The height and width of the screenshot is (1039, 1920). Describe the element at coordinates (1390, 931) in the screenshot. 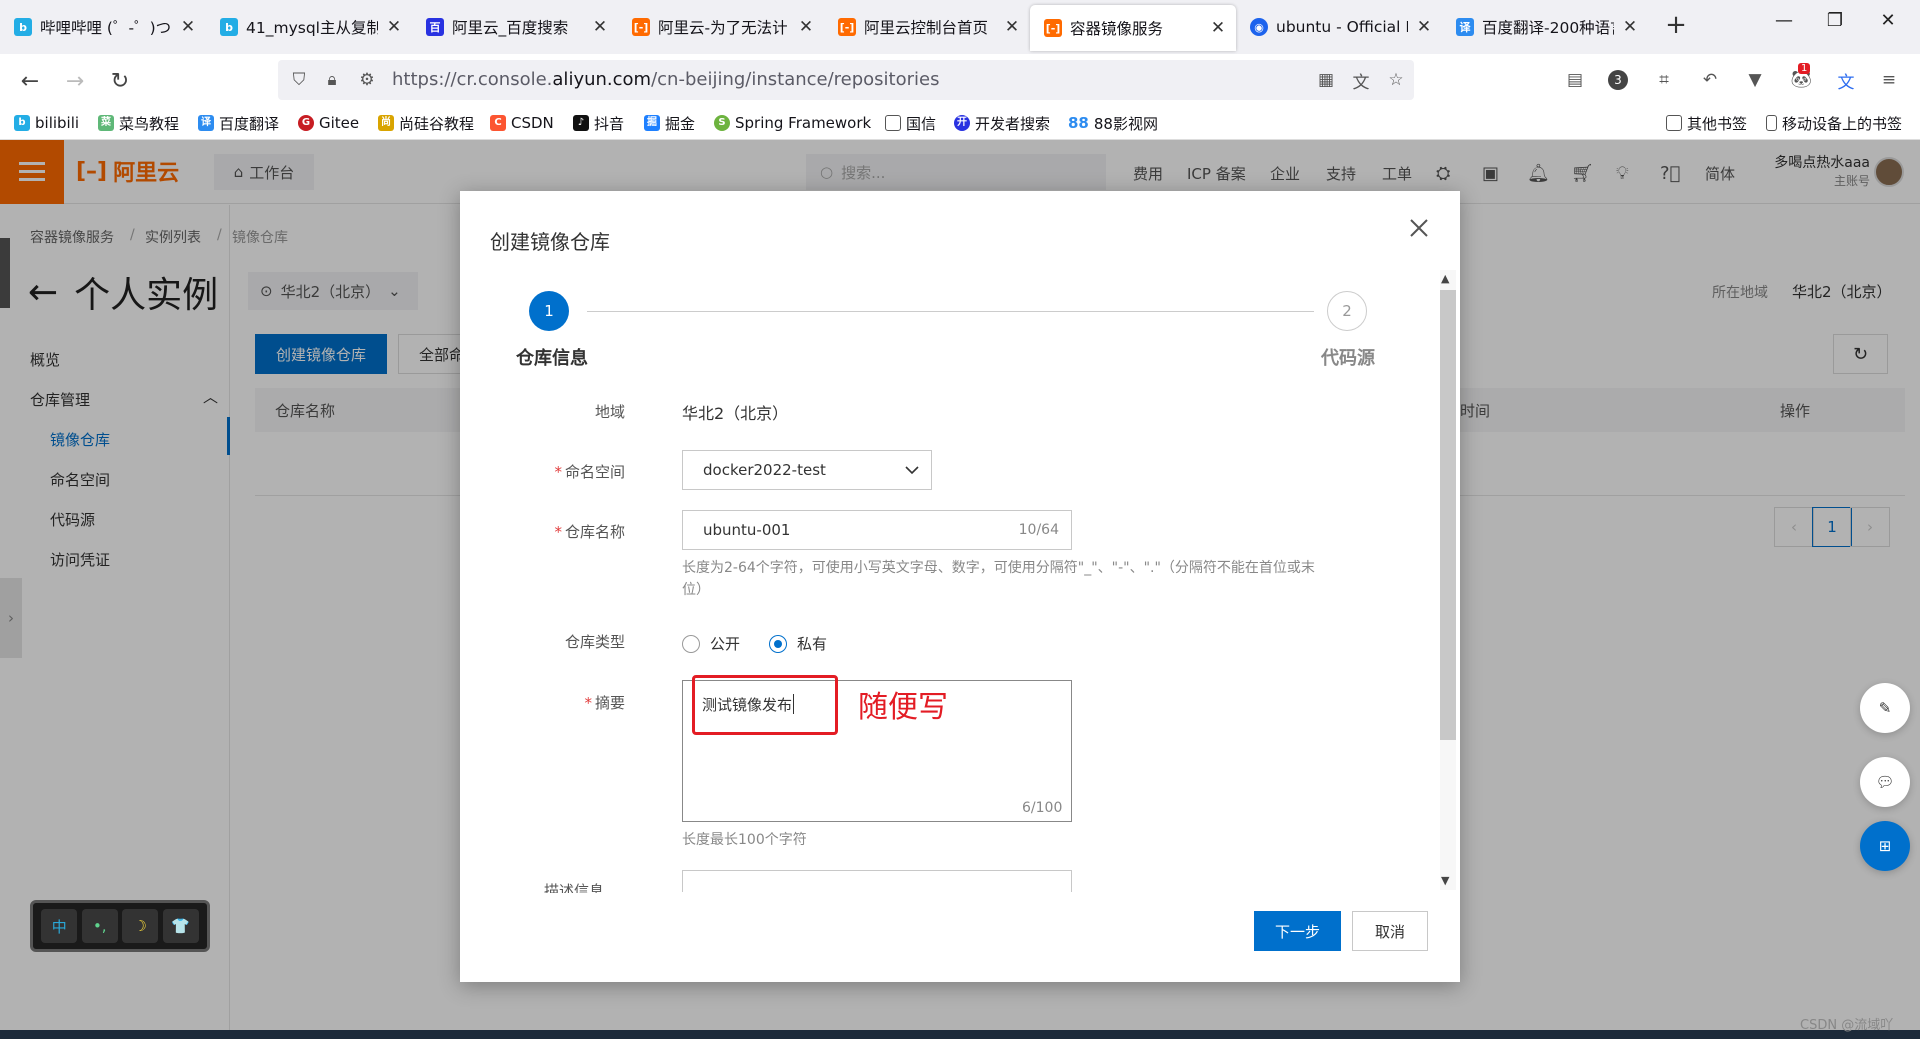

I see `cancel-button: 取消` at that location.